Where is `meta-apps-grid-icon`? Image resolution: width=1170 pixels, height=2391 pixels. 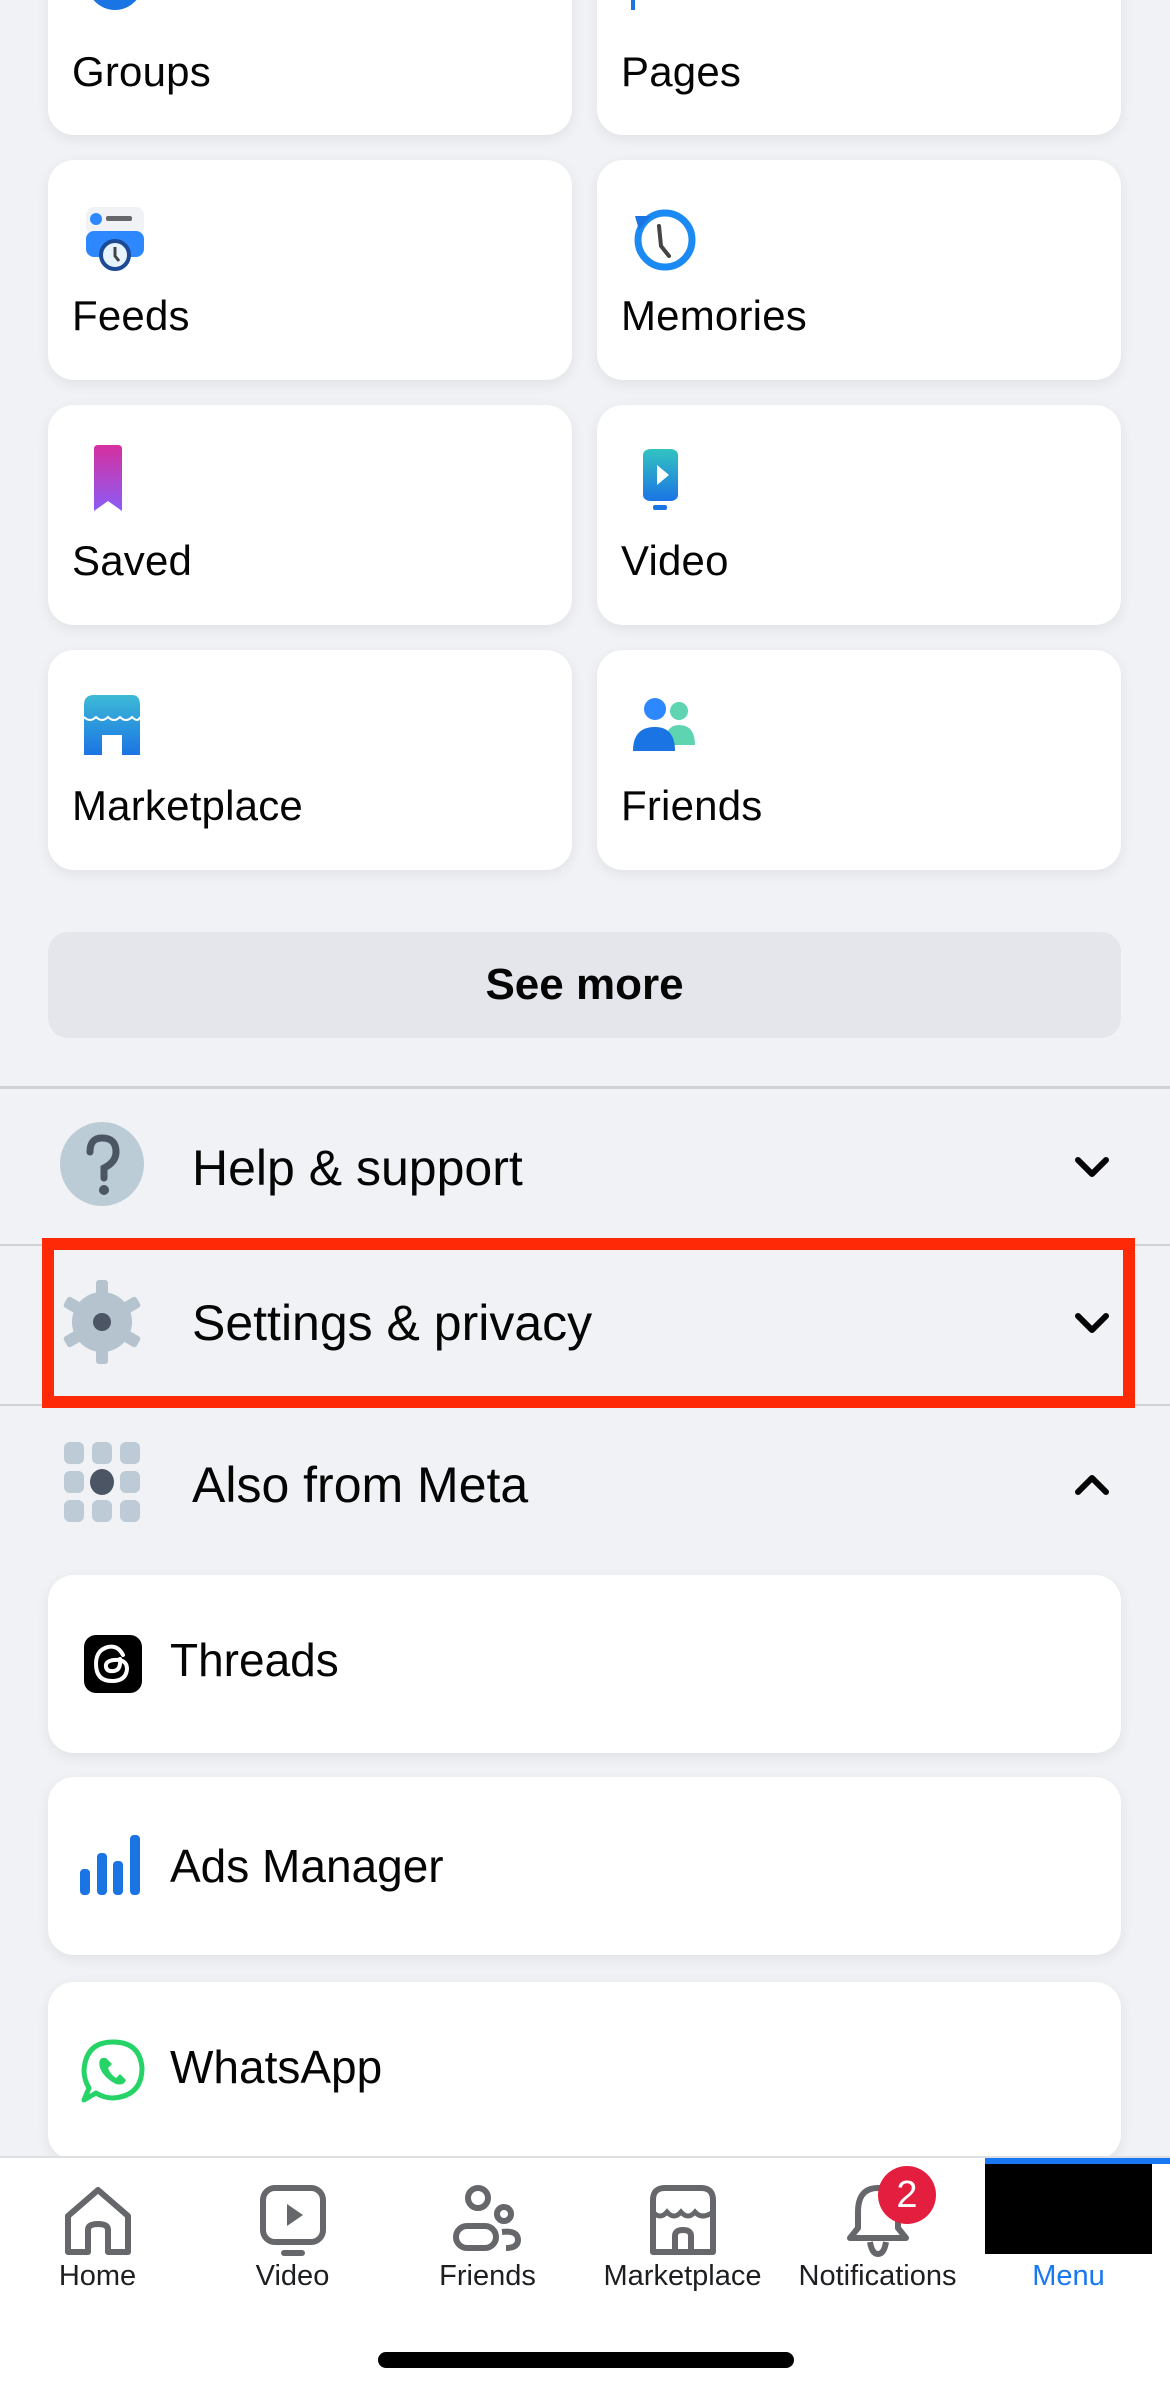 meta-apps-grid-icon is located at coordinates (102, 1482).